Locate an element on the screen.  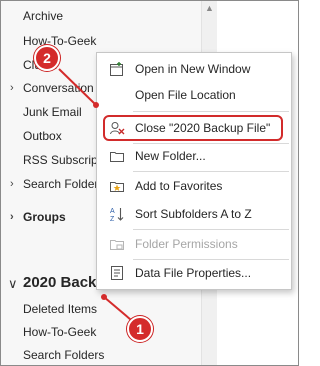
folder-permissions-icon is located at coordinates (117, 245).